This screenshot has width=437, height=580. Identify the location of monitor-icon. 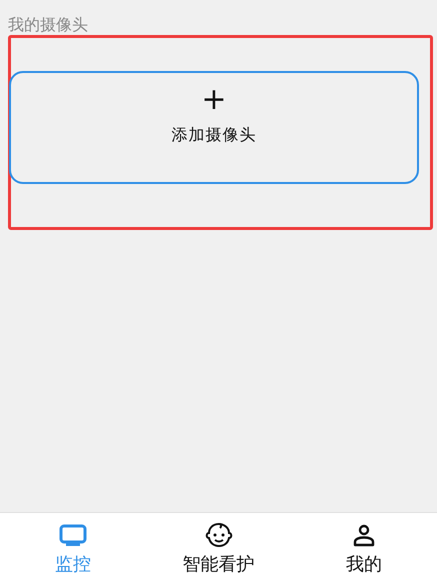
(72, 536).